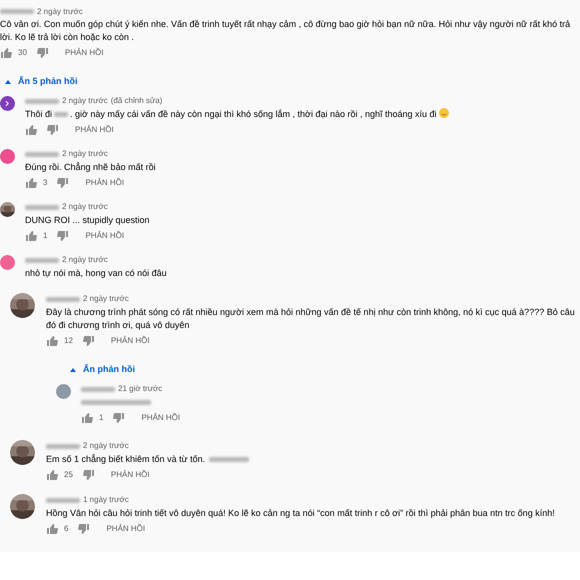 The height and width of the screenshot is (580, 580). What do you see at coordinates (95, 371) in the screenshot?
I see `hide-replies-link: Ẩn phản hồi` at bounding box center [95, 371].